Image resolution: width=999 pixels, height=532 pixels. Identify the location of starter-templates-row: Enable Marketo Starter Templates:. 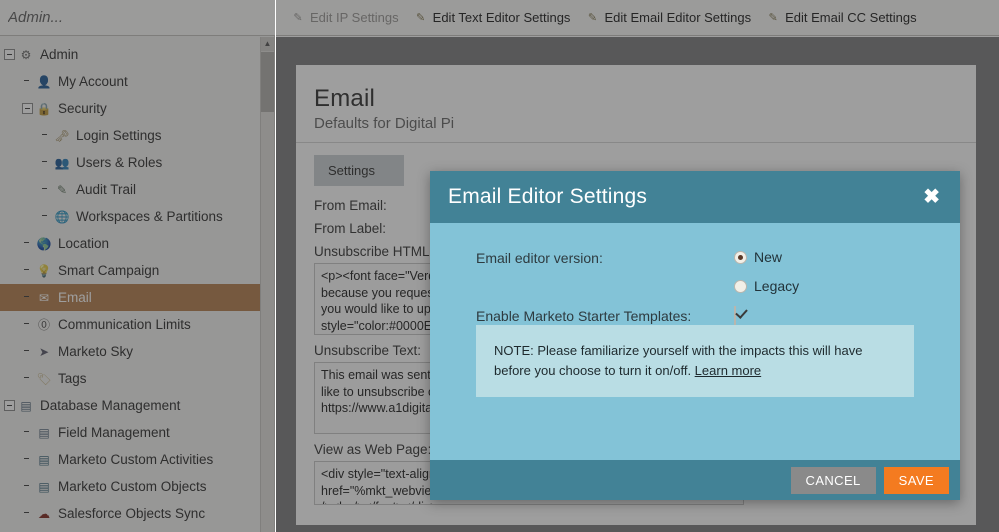
(695, 315).